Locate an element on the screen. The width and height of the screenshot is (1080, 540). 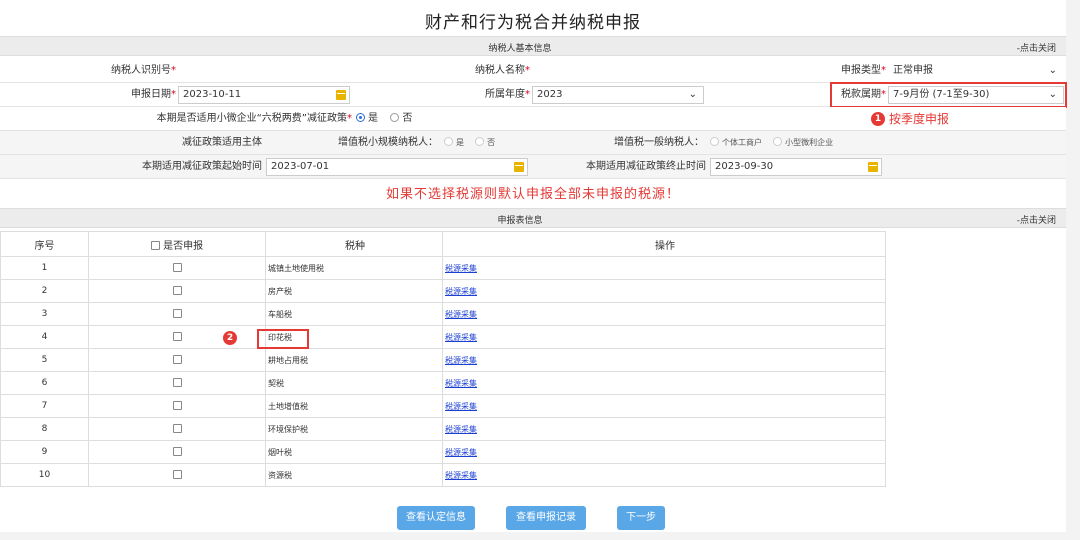
highlight-period-box is located at coordinates (948, 95).